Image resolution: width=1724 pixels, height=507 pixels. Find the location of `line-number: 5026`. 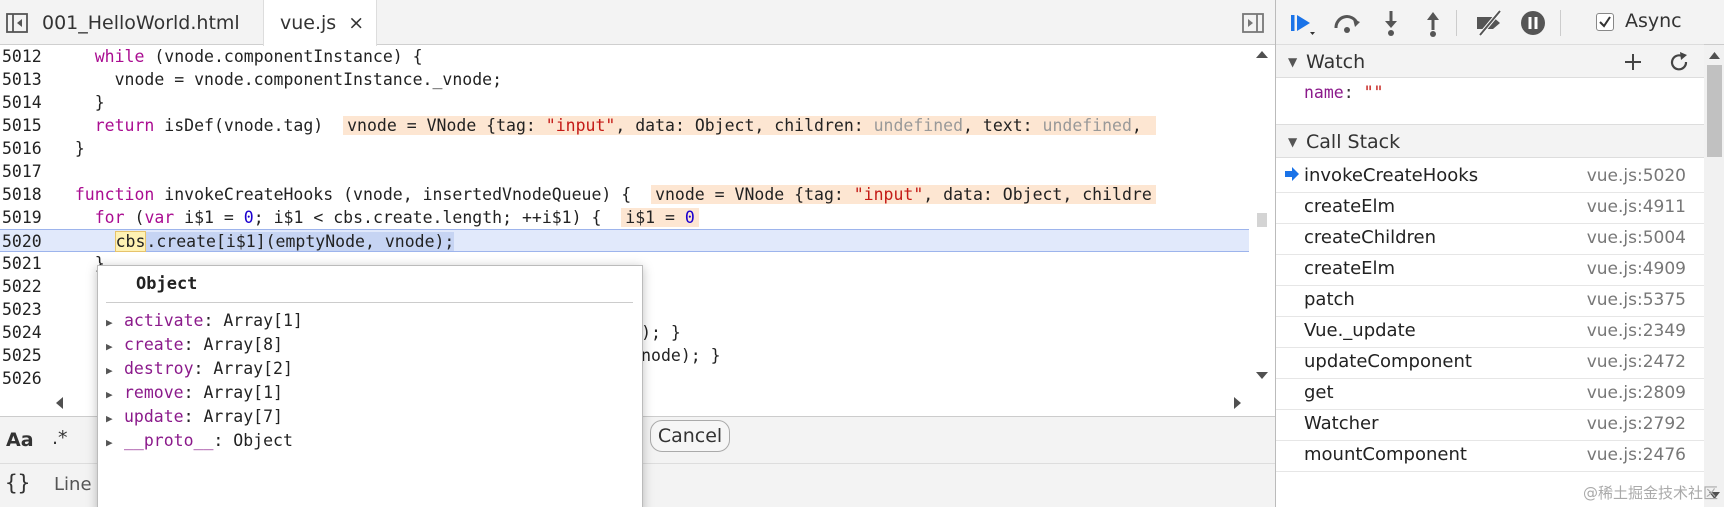

line-number: 5026 is located at coordinates (25, 377).